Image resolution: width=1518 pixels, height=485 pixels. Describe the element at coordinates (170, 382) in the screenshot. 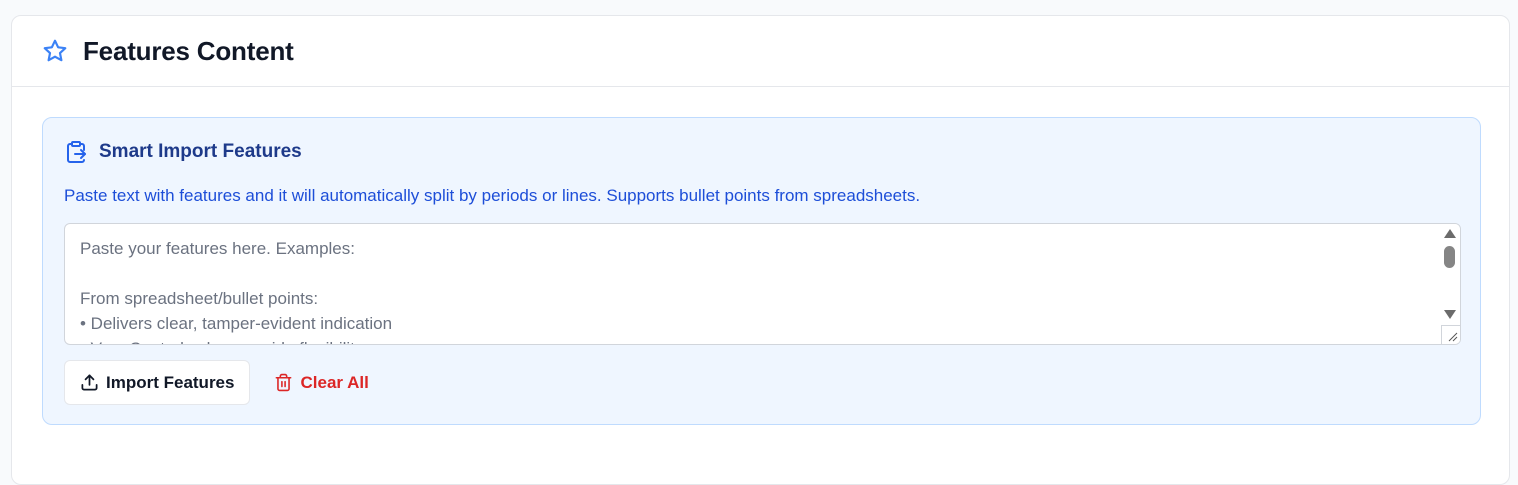

I see `import-features-label: Import Features` at that location.